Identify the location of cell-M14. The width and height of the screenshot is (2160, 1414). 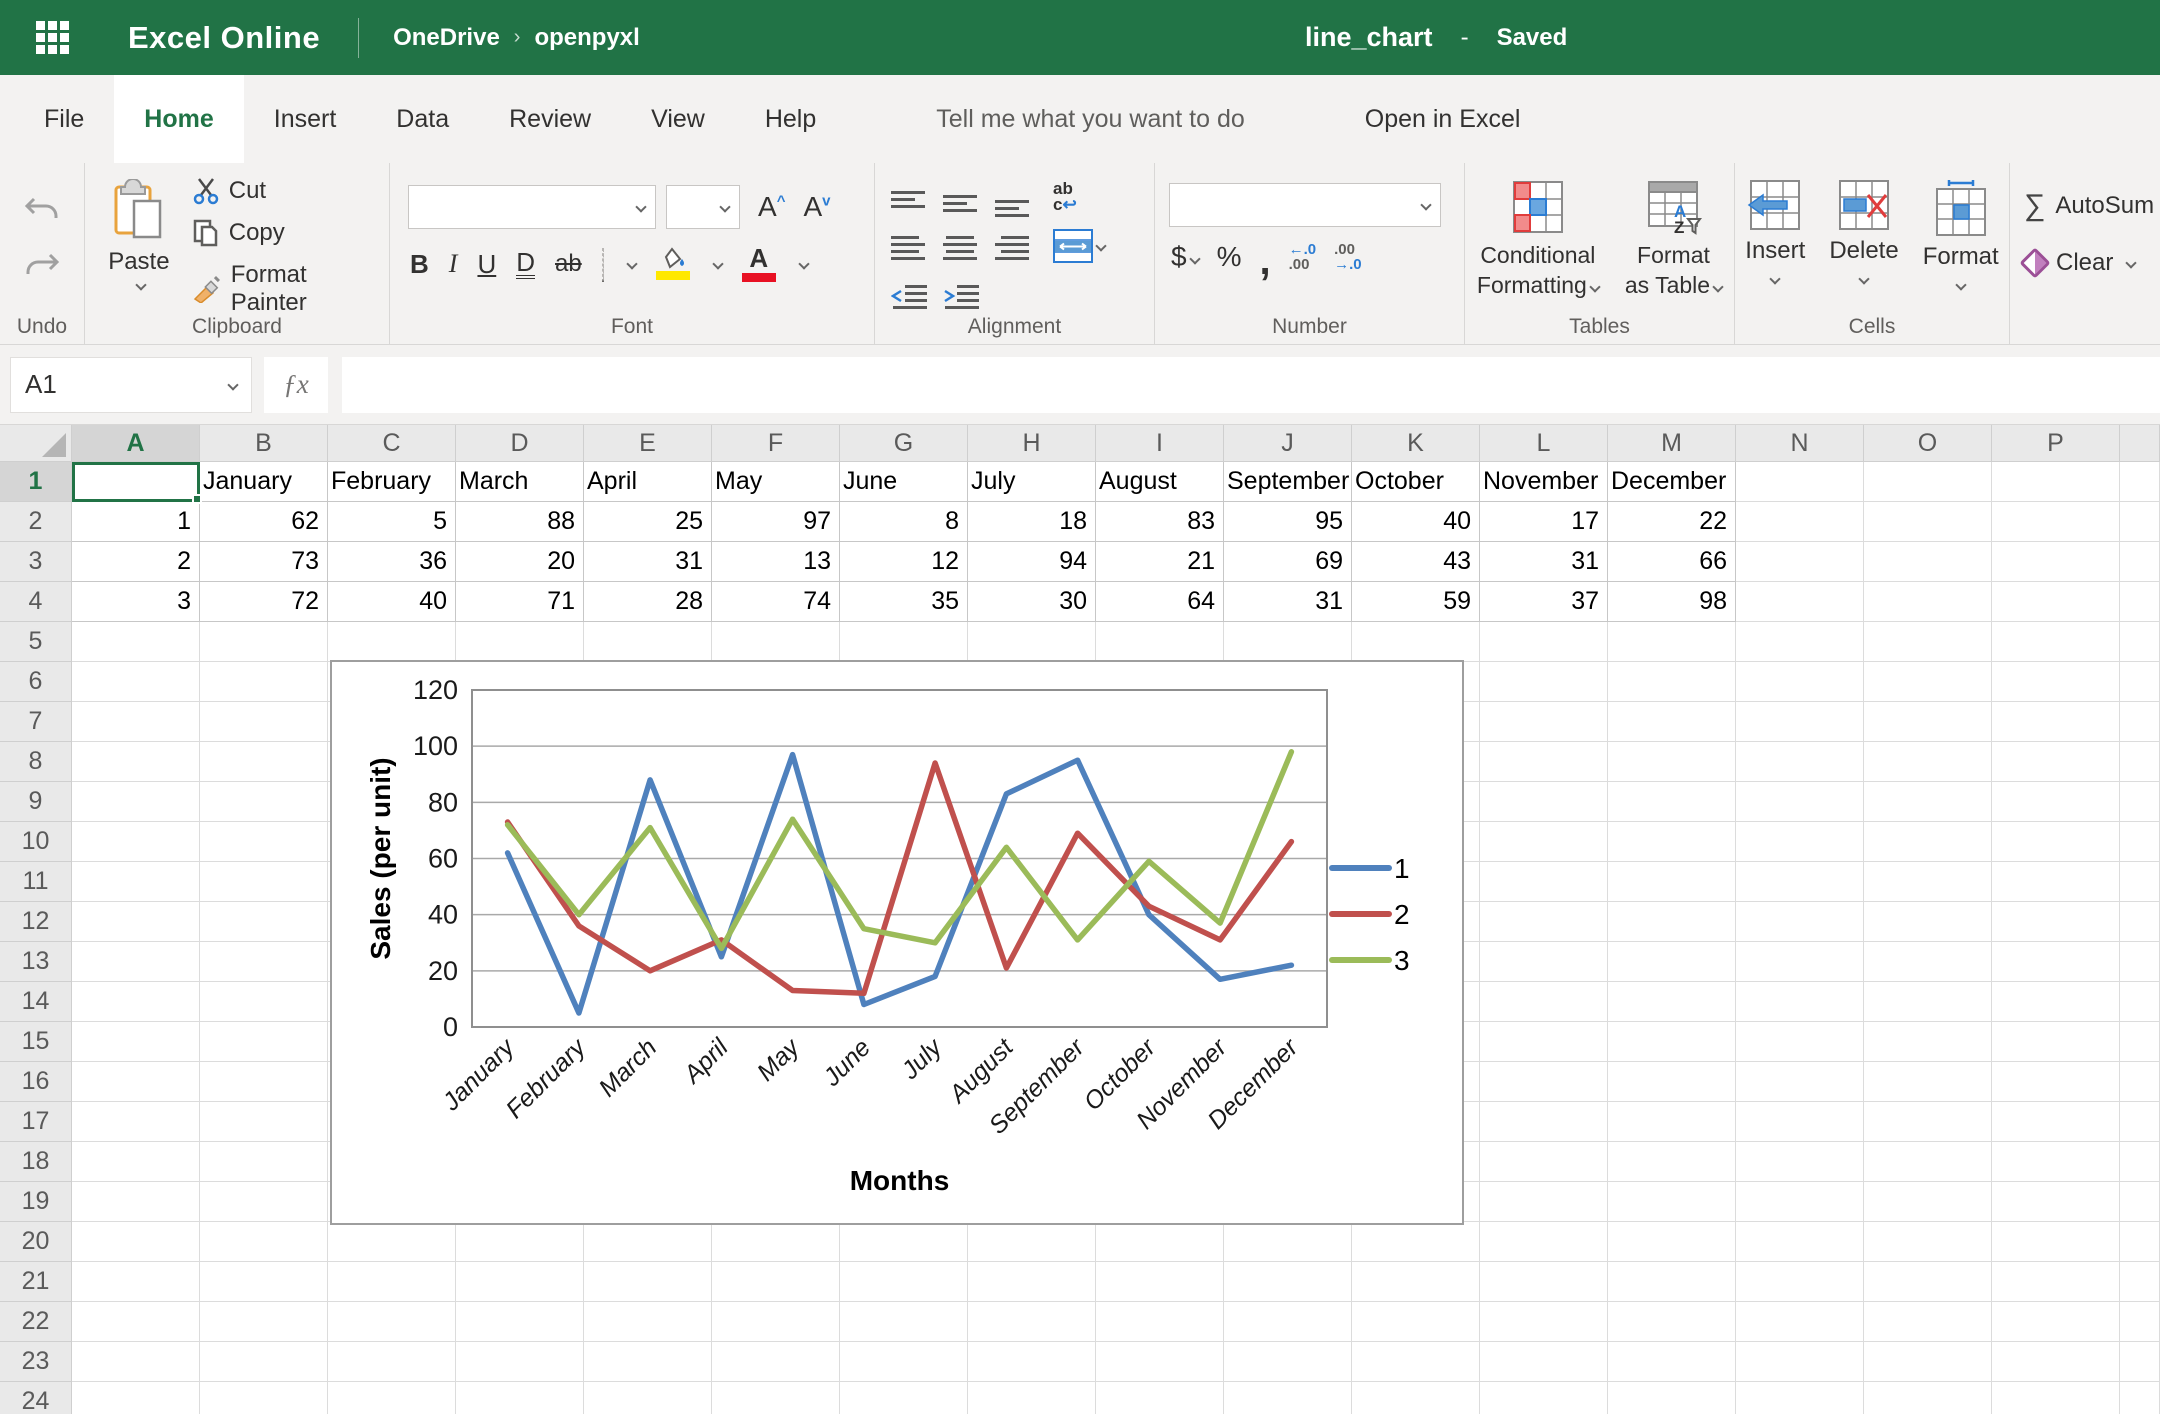
(1672, 1002).